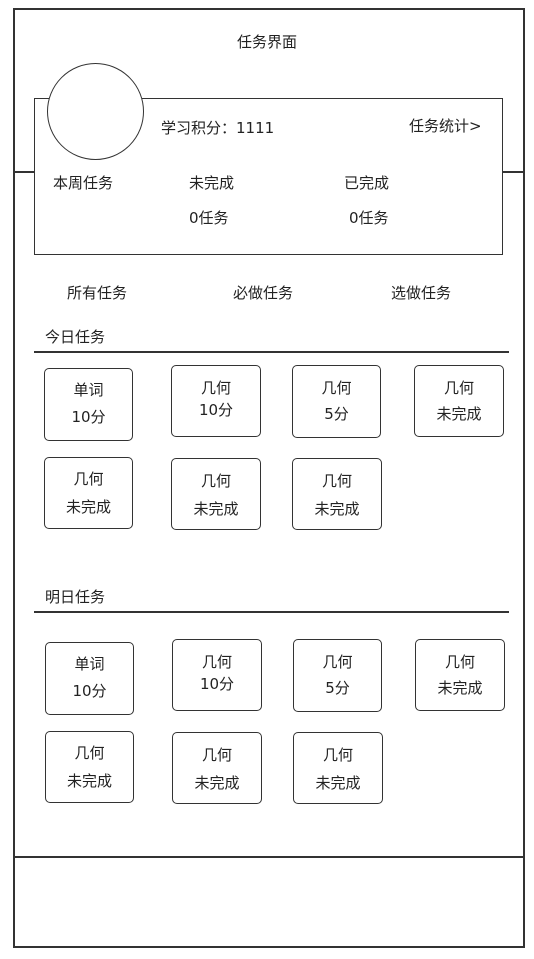 Image resolution: width=534 pixels, height=959 pixels. Describe the element at coordinates (75, 597) in the screenshot. I see `tomorrow-section-title: 明日任务` at that location.